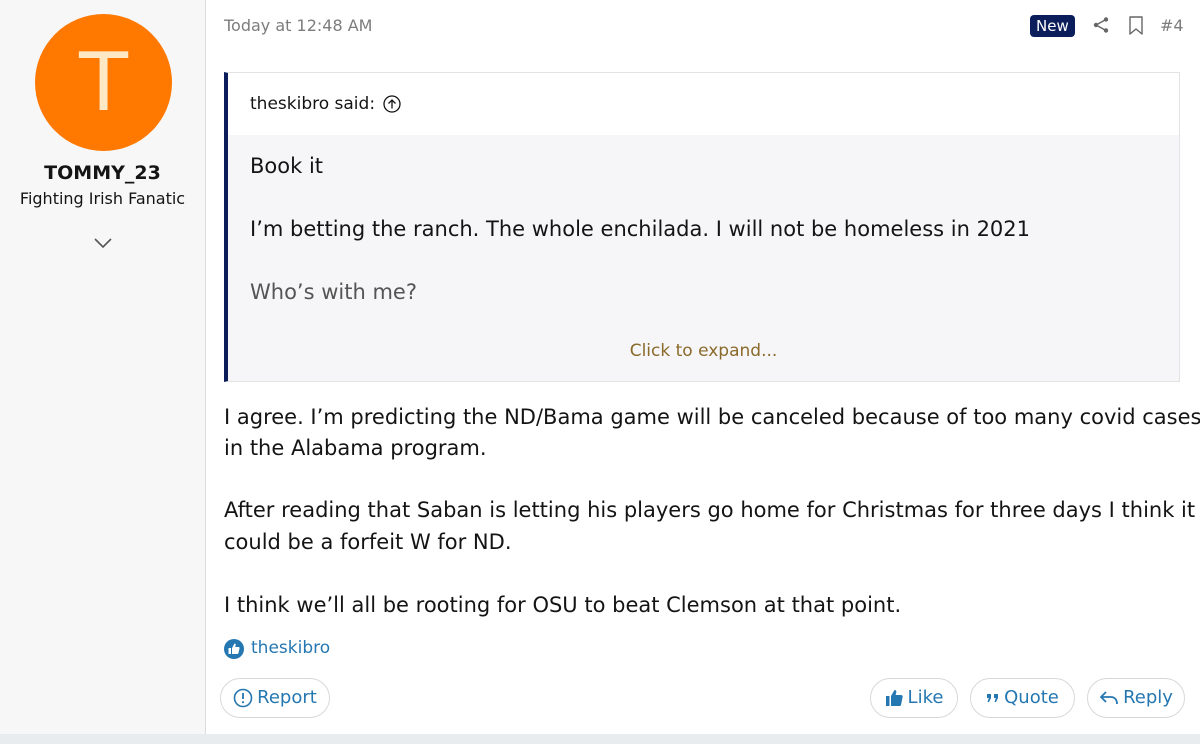 The width and height of the screenshot is (1200, 744). What do you see at coordinates (1031, 697) in the screenshot?
I see `quote-label: Quote` at bounding box center [1031, 697].